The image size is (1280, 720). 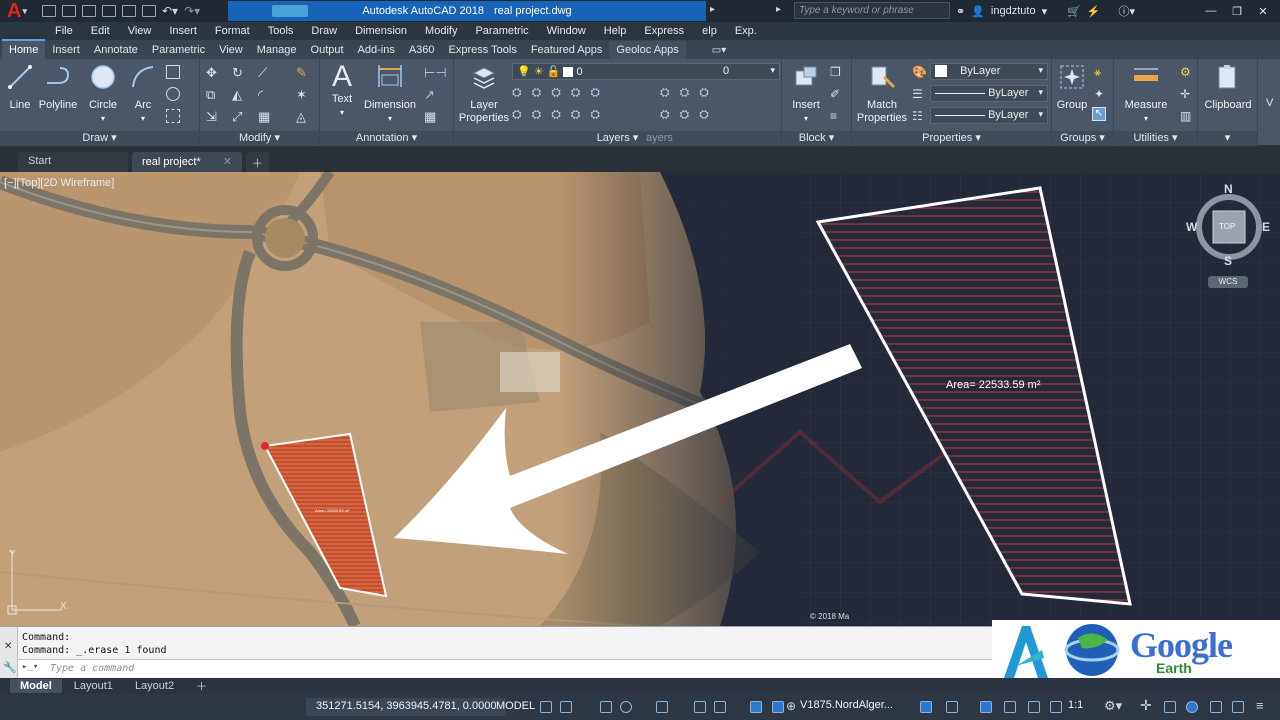 I want to click on menu-modify: Modify, so click(x=441, y=31).